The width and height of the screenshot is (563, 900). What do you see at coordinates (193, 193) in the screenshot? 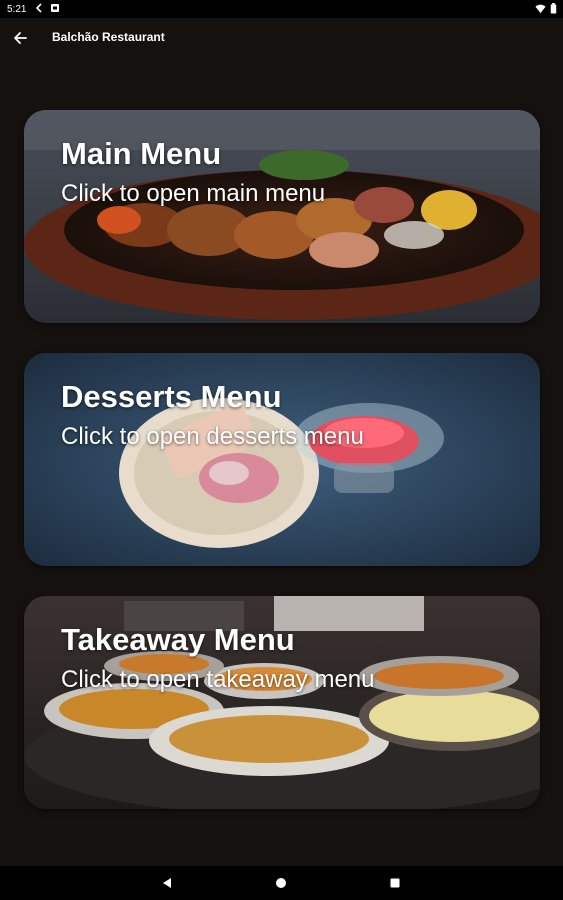
I see `main-menu-subtitle: Click to open main menu` at bounding box center [193, 193].